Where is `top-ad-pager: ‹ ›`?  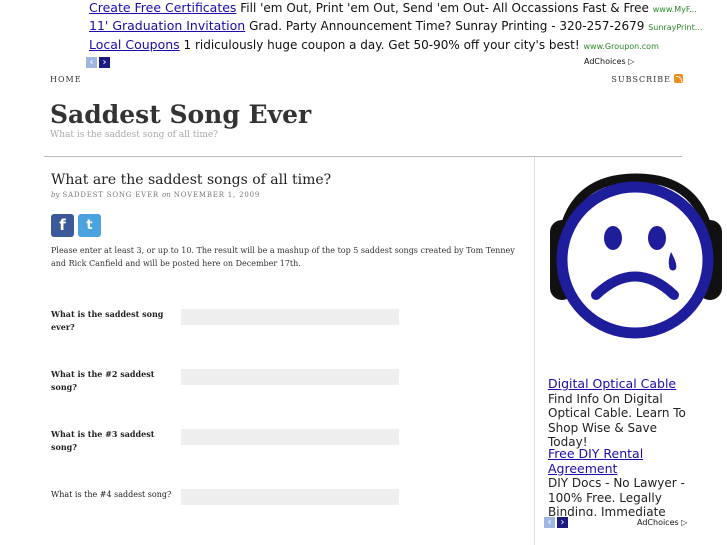
top-ad-pager: ‹ › is located at coordinates (98, 62).